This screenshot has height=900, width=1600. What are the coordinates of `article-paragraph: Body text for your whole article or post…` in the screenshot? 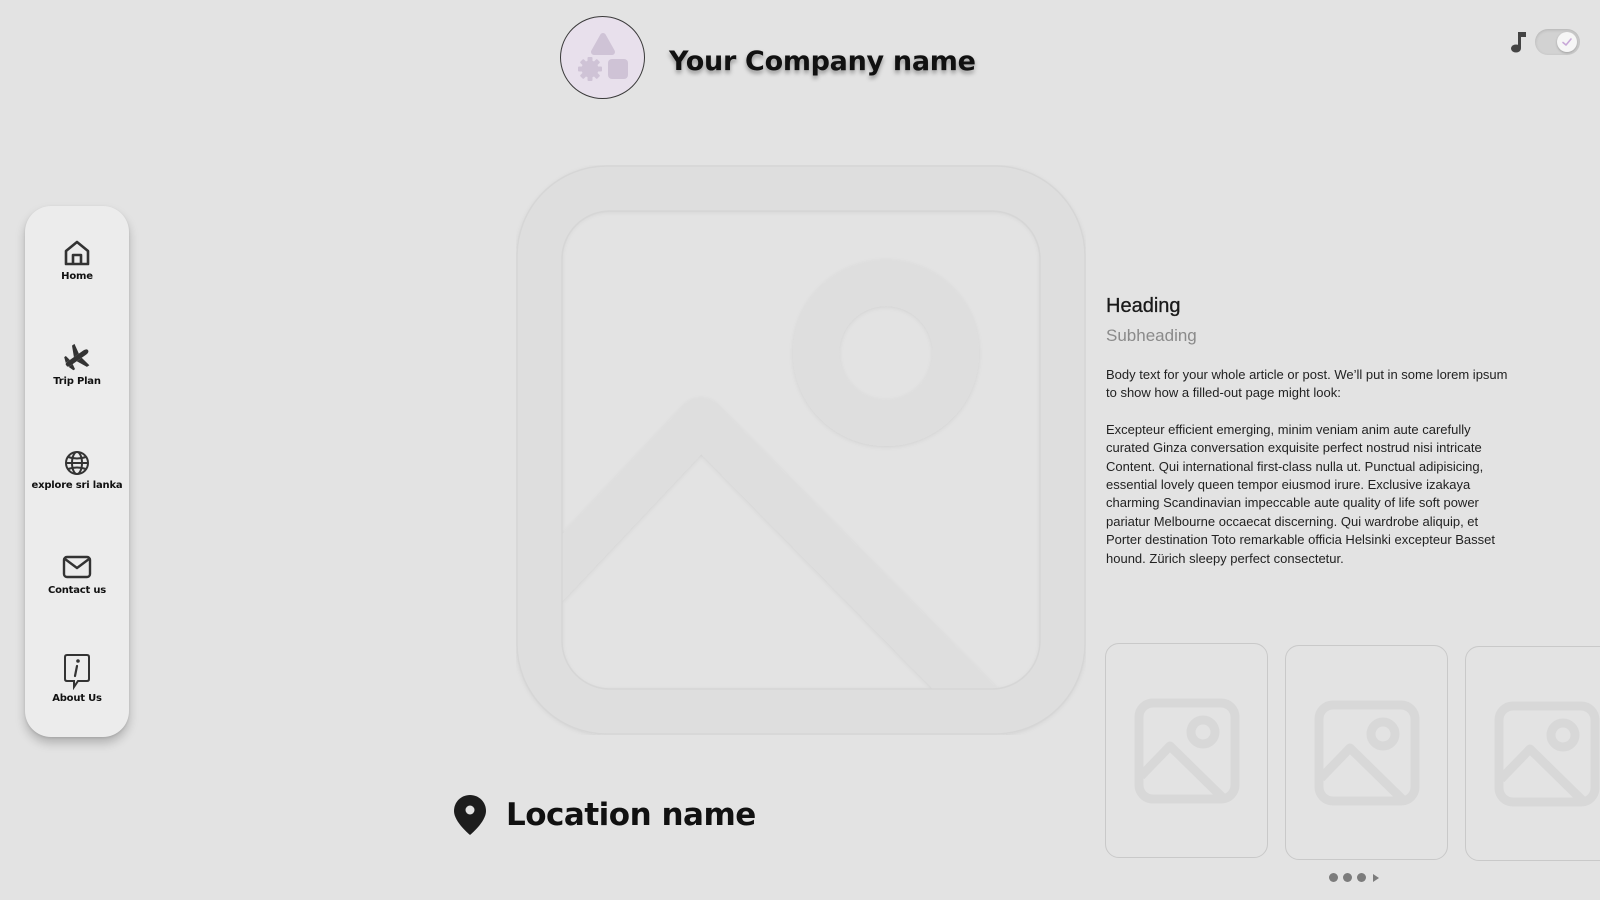 It's located at (1307, 384).